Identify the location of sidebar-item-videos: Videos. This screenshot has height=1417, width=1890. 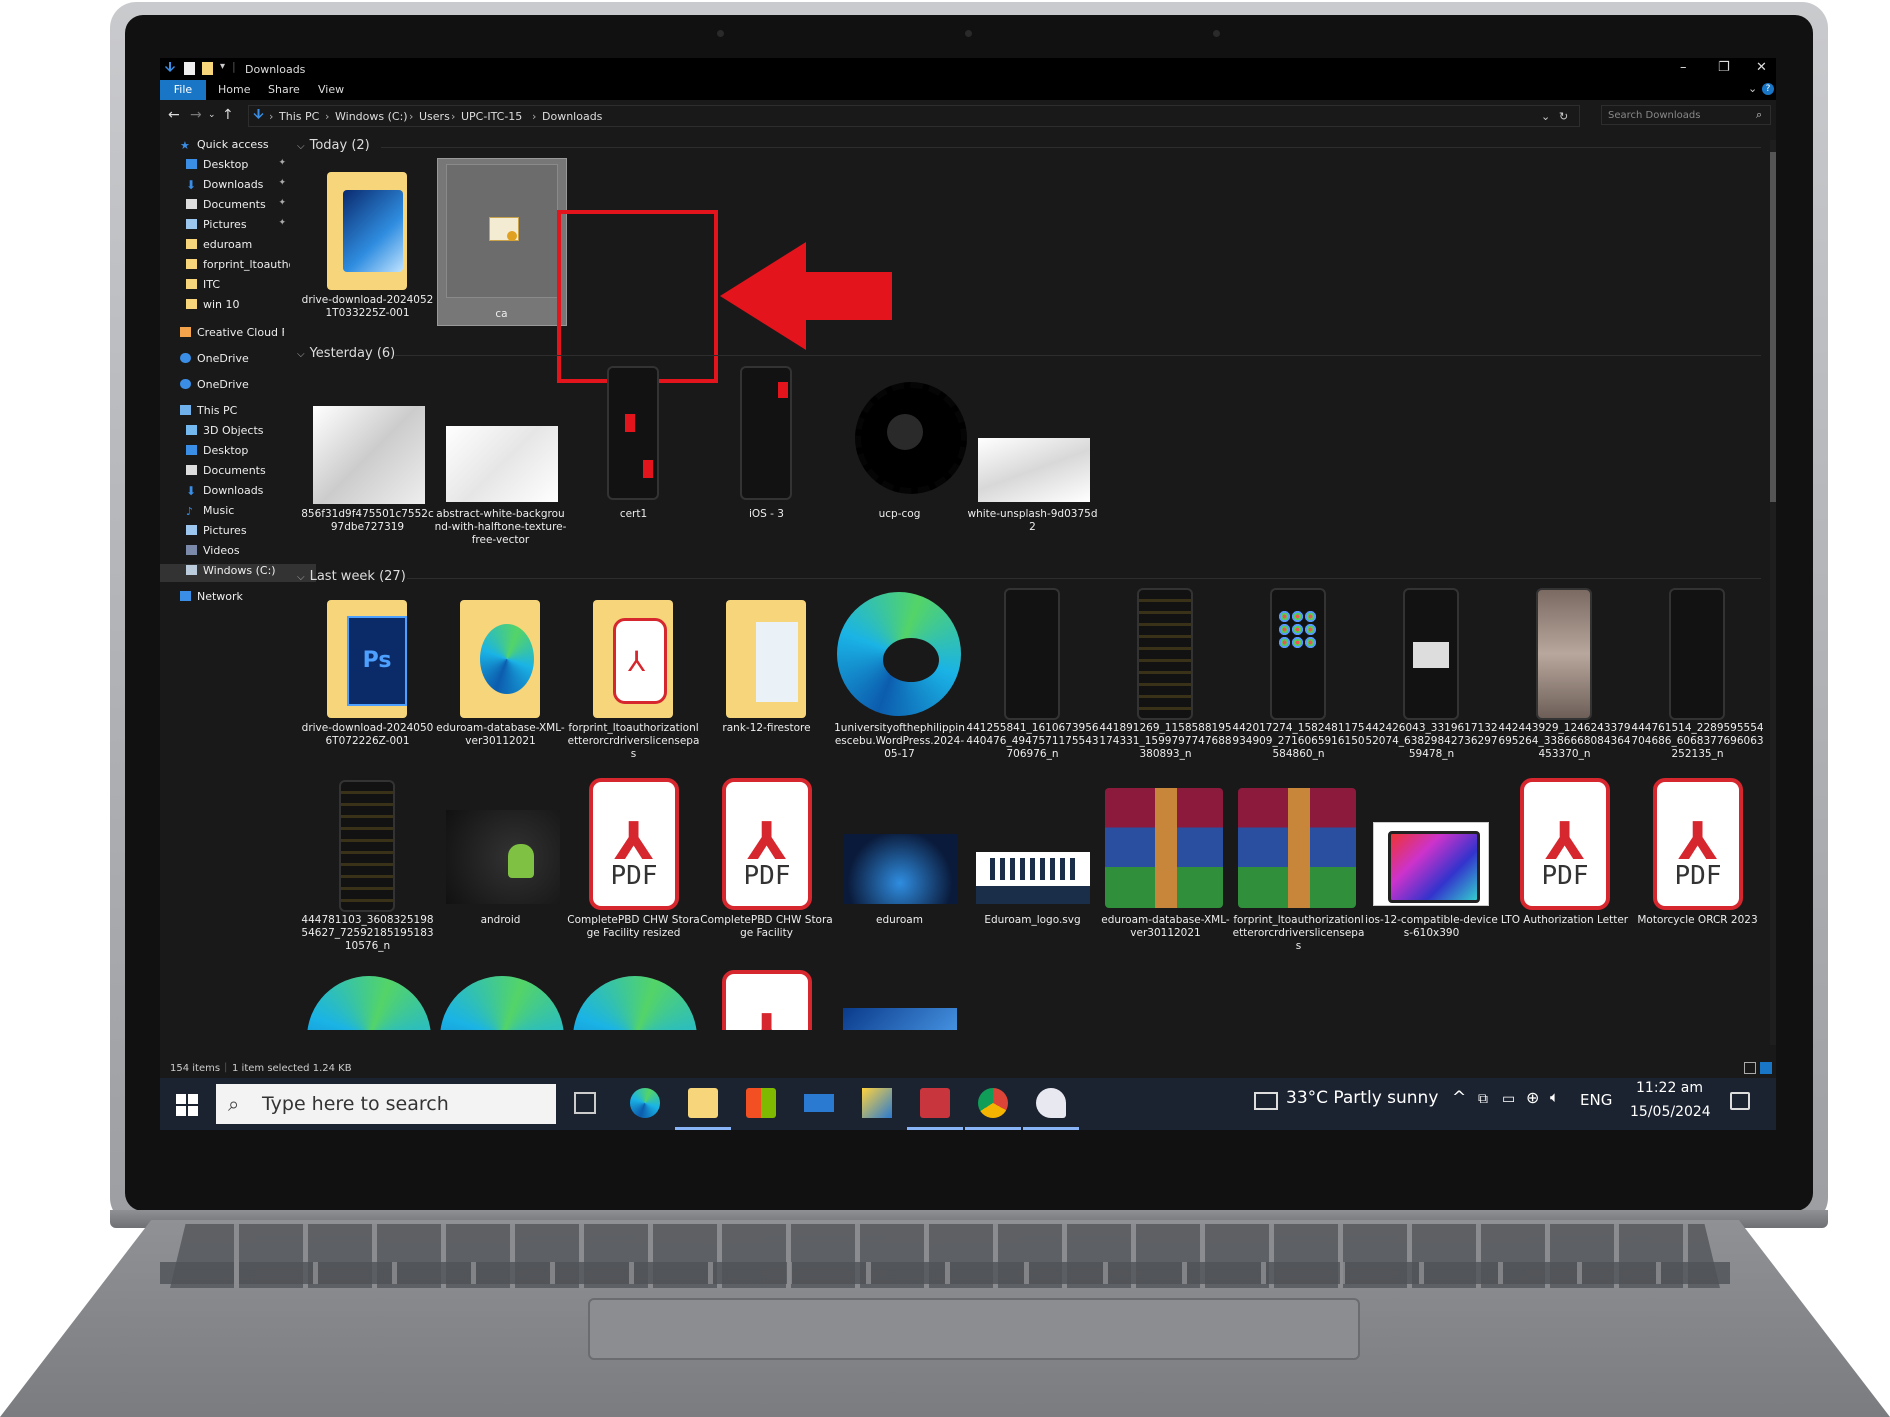
(238, 553).